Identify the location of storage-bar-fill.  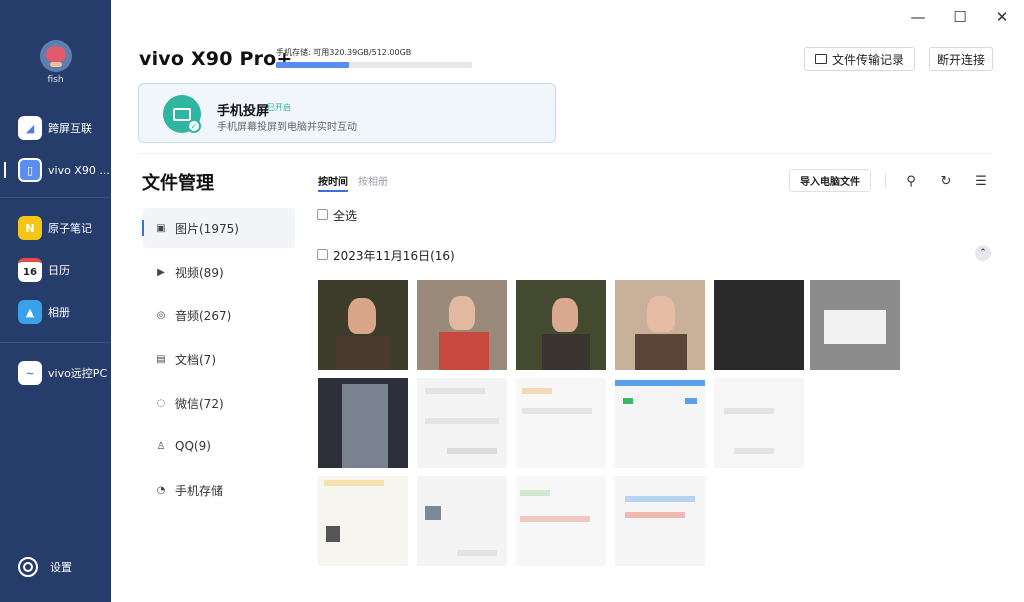
(313, 65).